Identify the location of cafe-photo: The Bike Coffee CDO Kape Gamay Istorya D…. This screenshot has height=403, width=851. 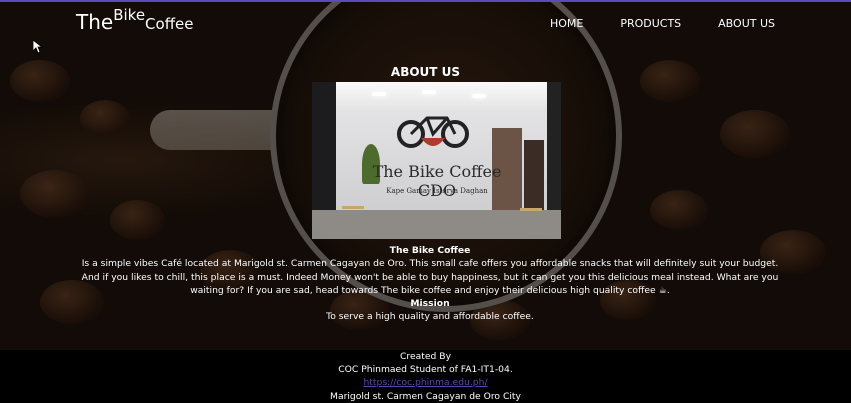
(436, 160).